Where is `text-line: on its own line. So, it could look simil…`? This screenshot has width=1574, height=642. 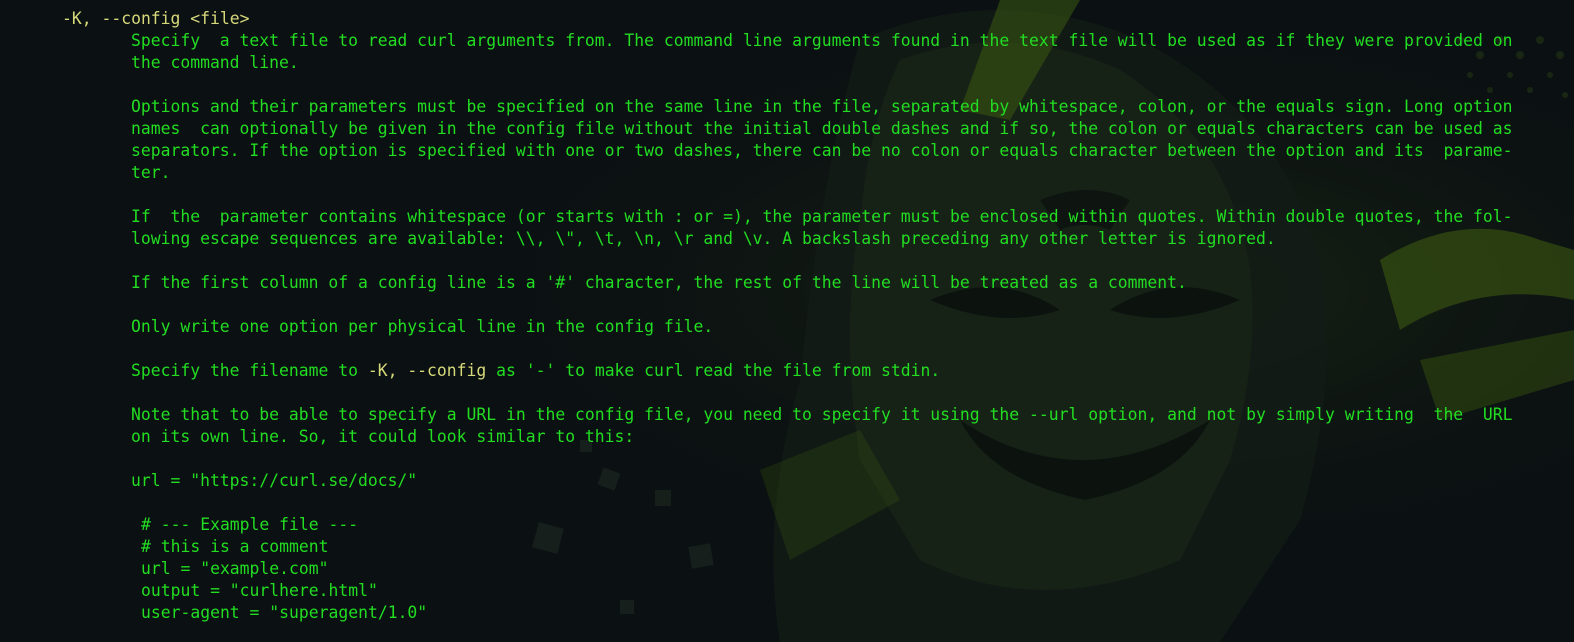 text-line: on its own line. So, it could look simil… is located at coordinates (383, 436).